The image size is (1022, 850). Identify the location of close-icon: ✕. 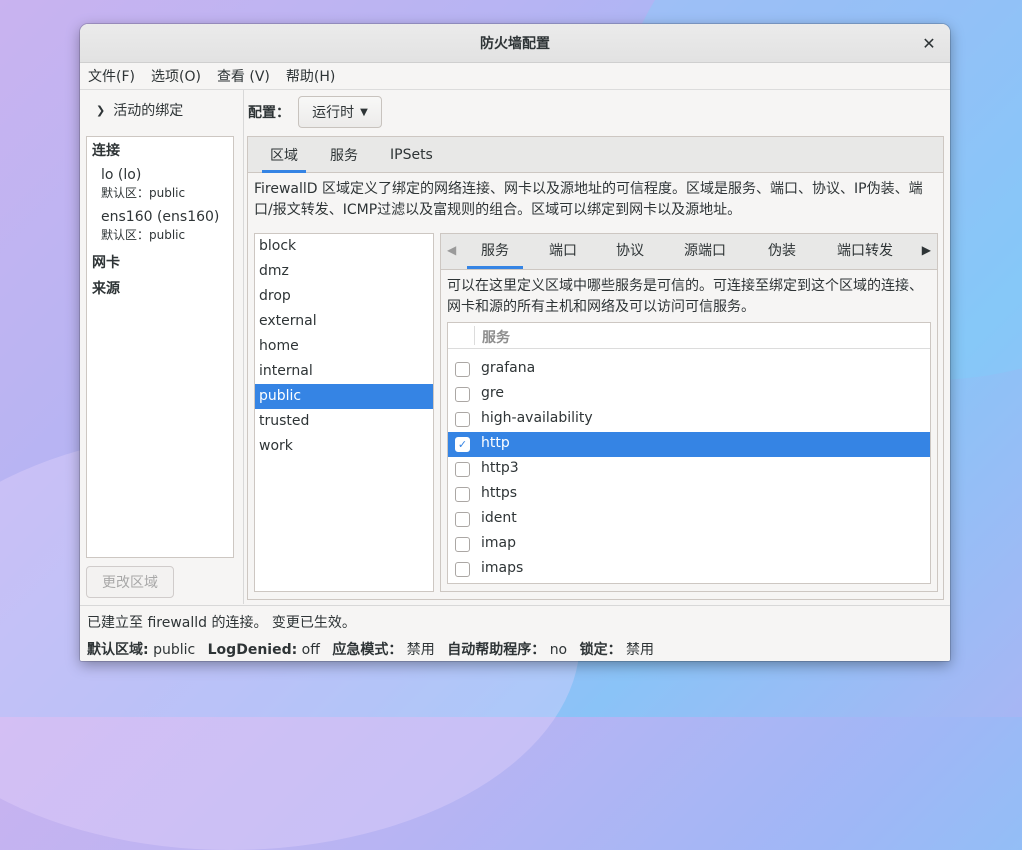
(929, 43).